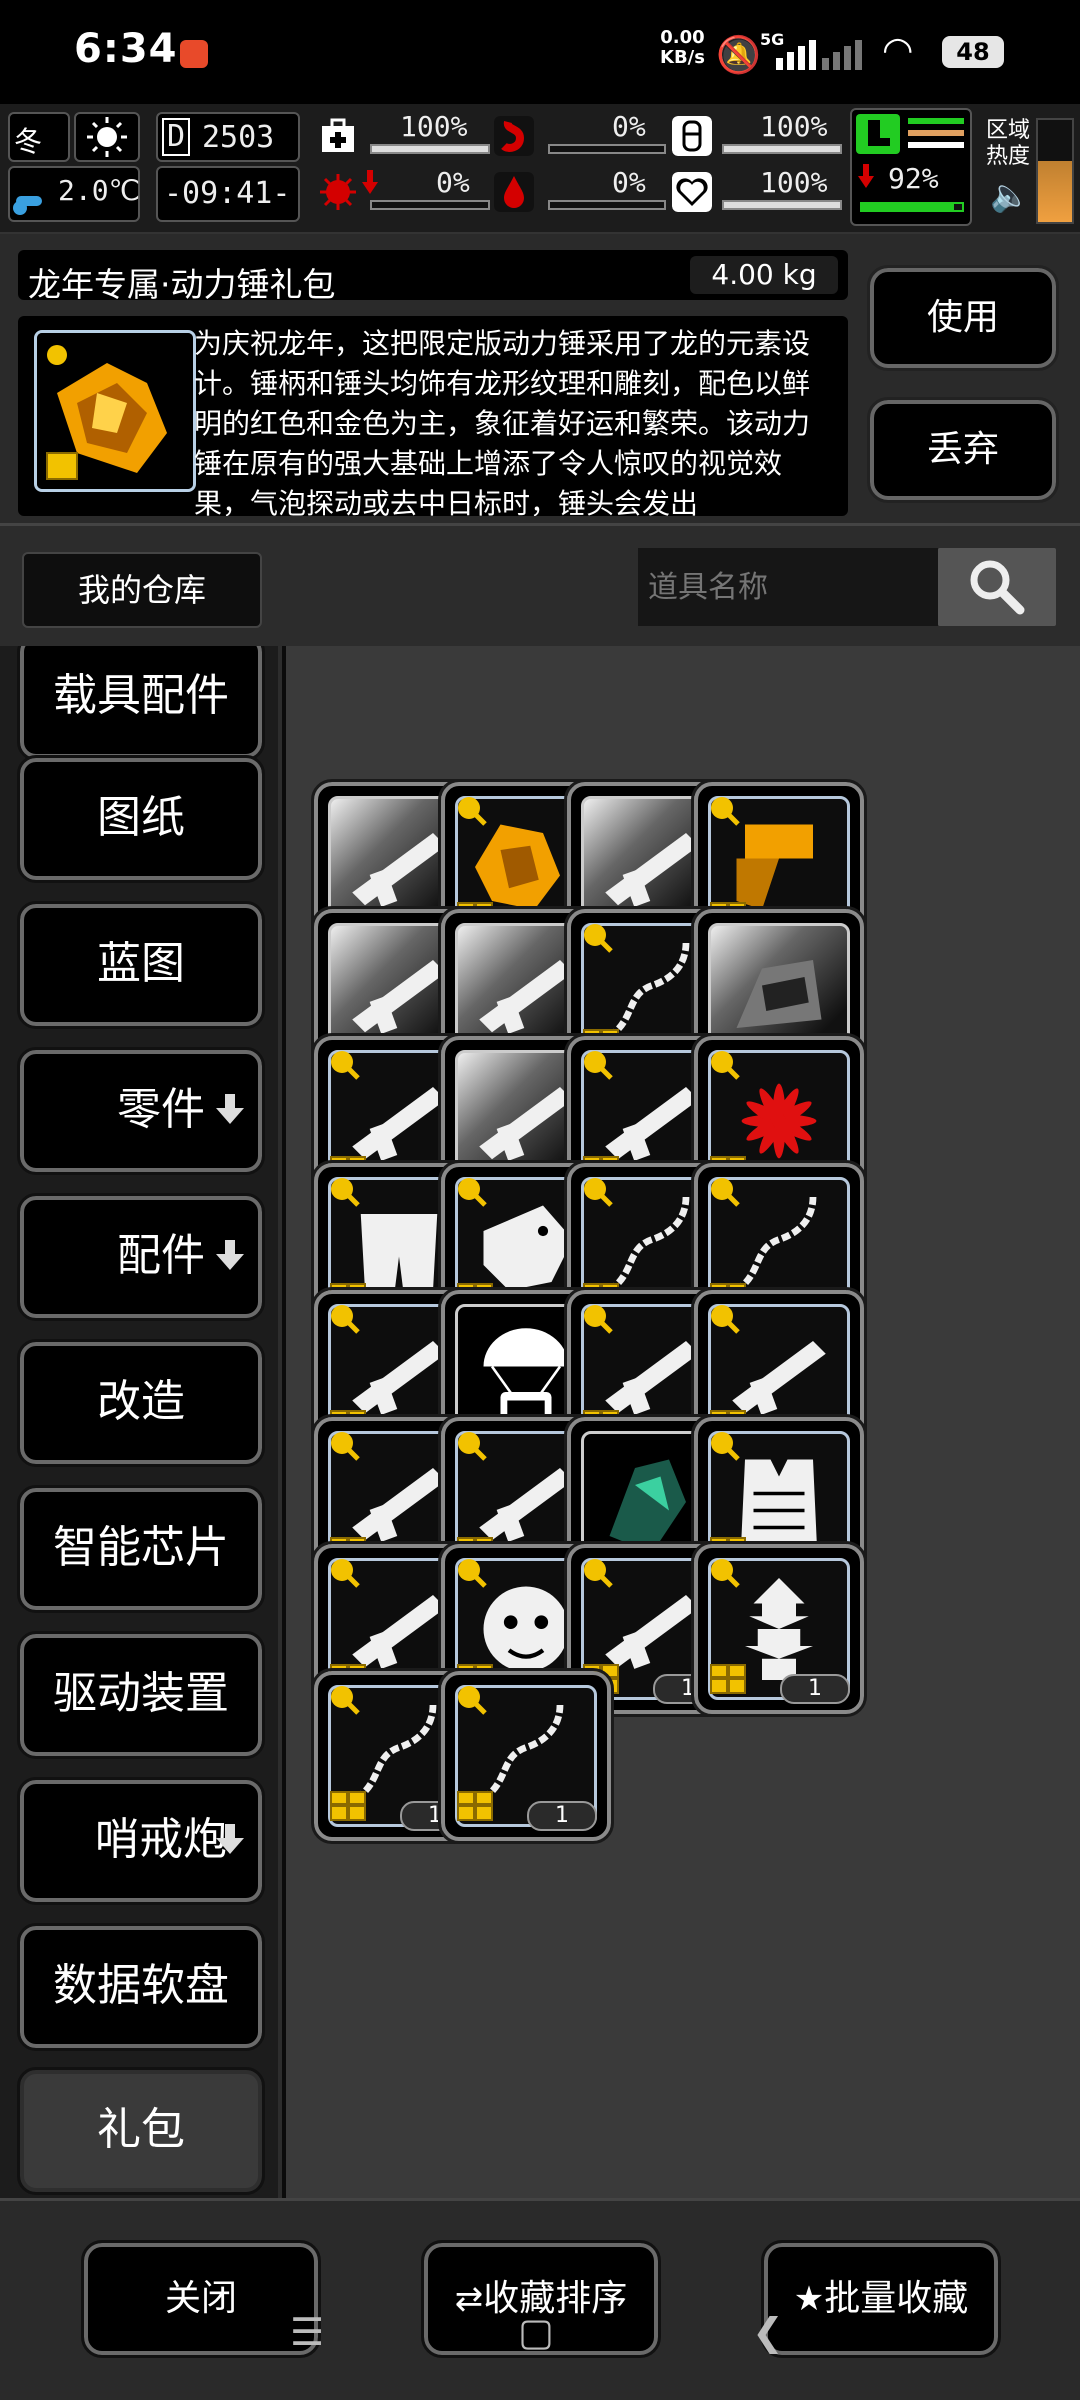 This screenshot has width=1080, height=2400. What do you see at coordinates (682, 37) in the screenshot?
I see `network-speed-value: 0.00` at bounding box center [682, 37].